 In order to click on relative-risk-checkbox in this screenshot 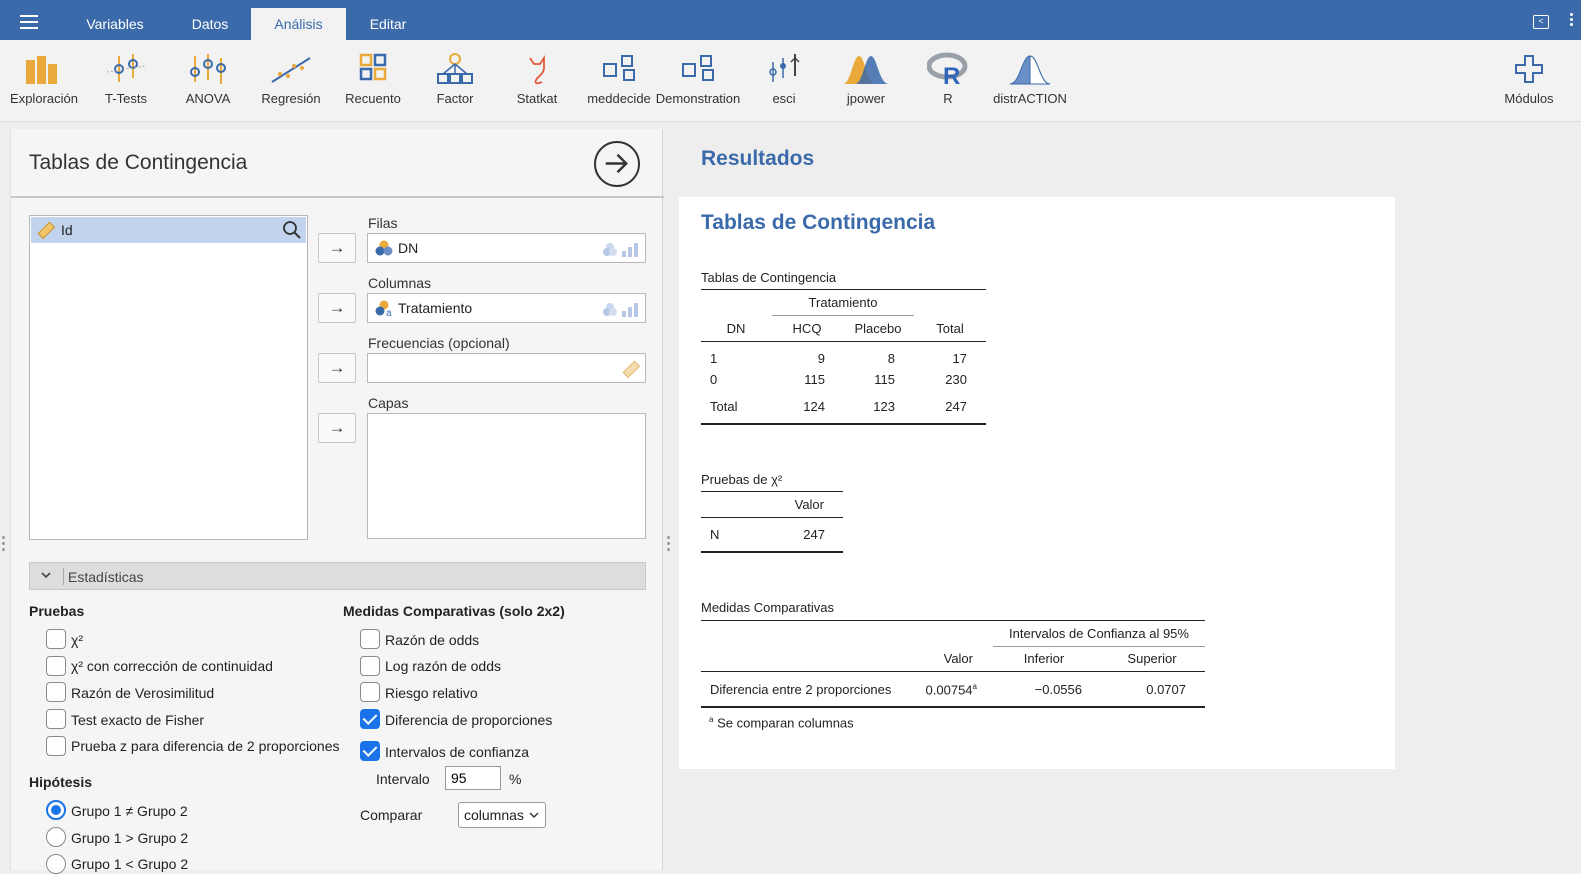, I will do `click(370, 692)`.